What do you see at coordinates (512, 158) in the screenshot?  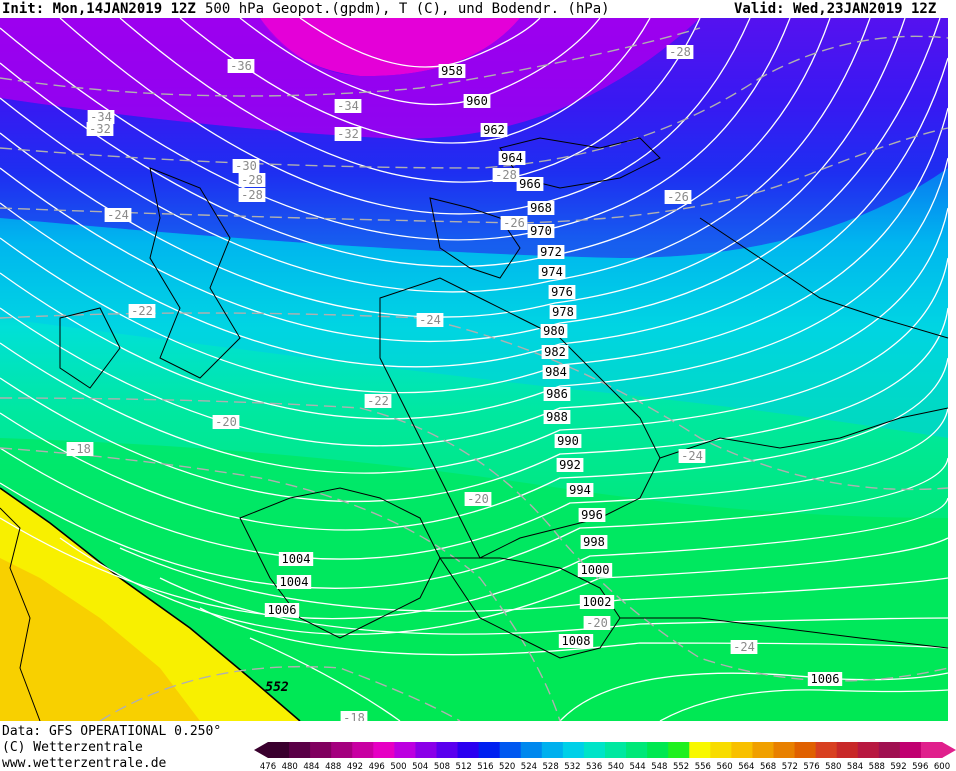 I see `pressure-label: 964` at bounding box center [512, 158].